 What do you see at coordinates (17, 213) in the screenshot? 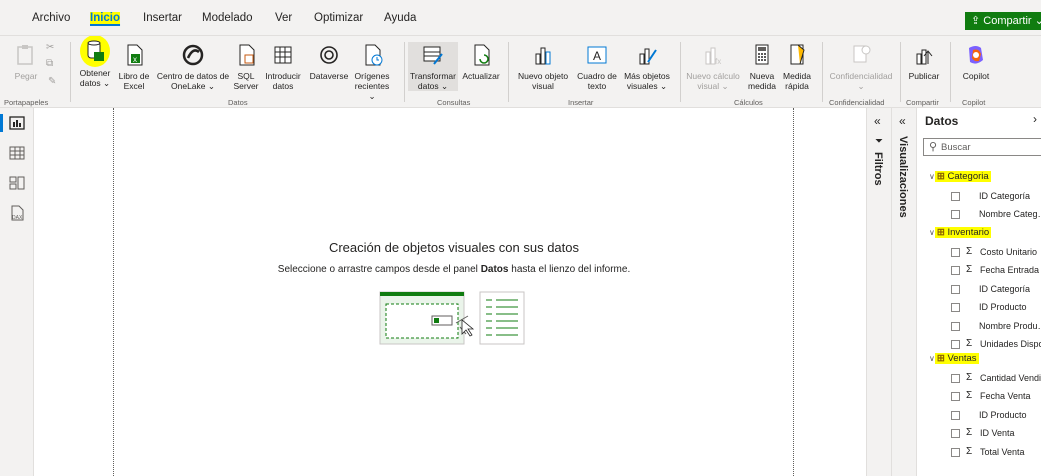
I see `dax-query-view-icon: DAX` at bounding box center [17, 213].